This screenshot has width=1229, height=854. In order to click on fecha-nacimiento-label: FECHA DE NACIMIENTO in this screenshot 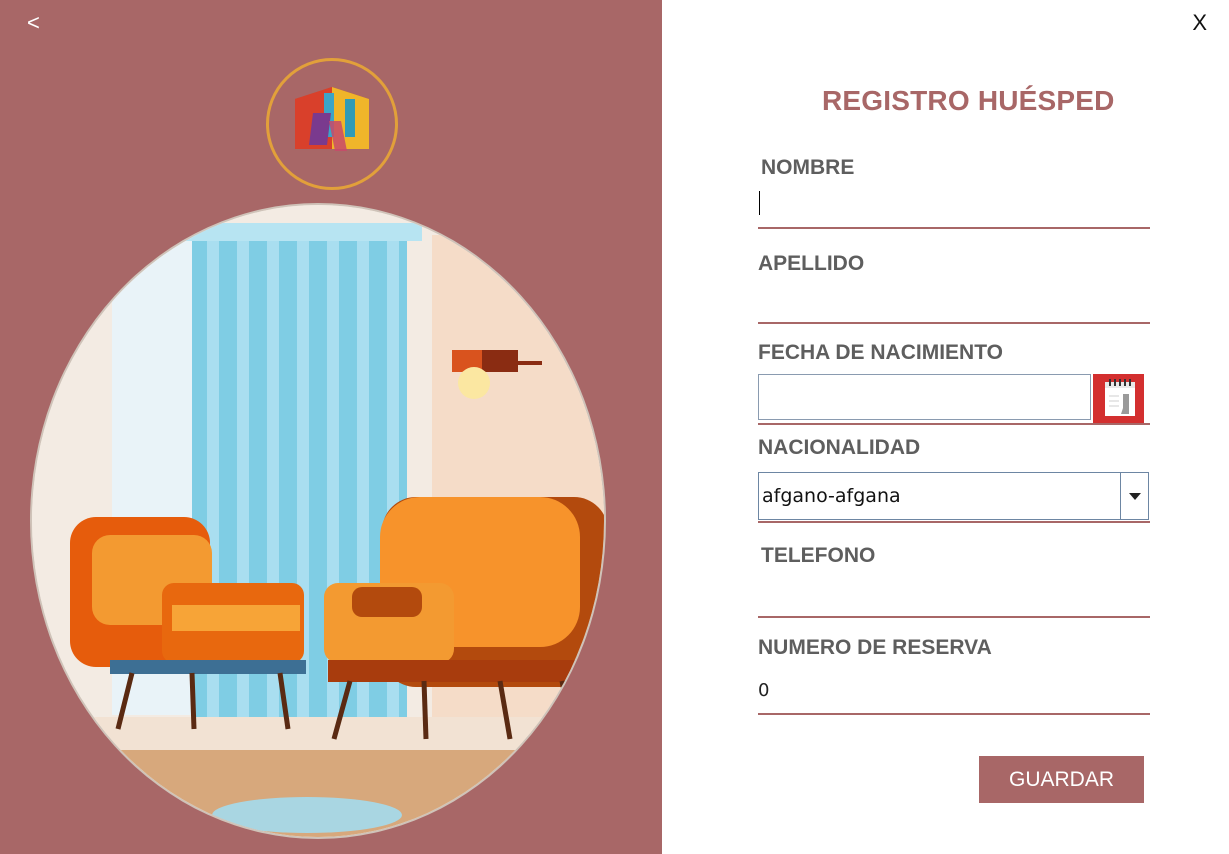, I will do `click(881, 352)`.